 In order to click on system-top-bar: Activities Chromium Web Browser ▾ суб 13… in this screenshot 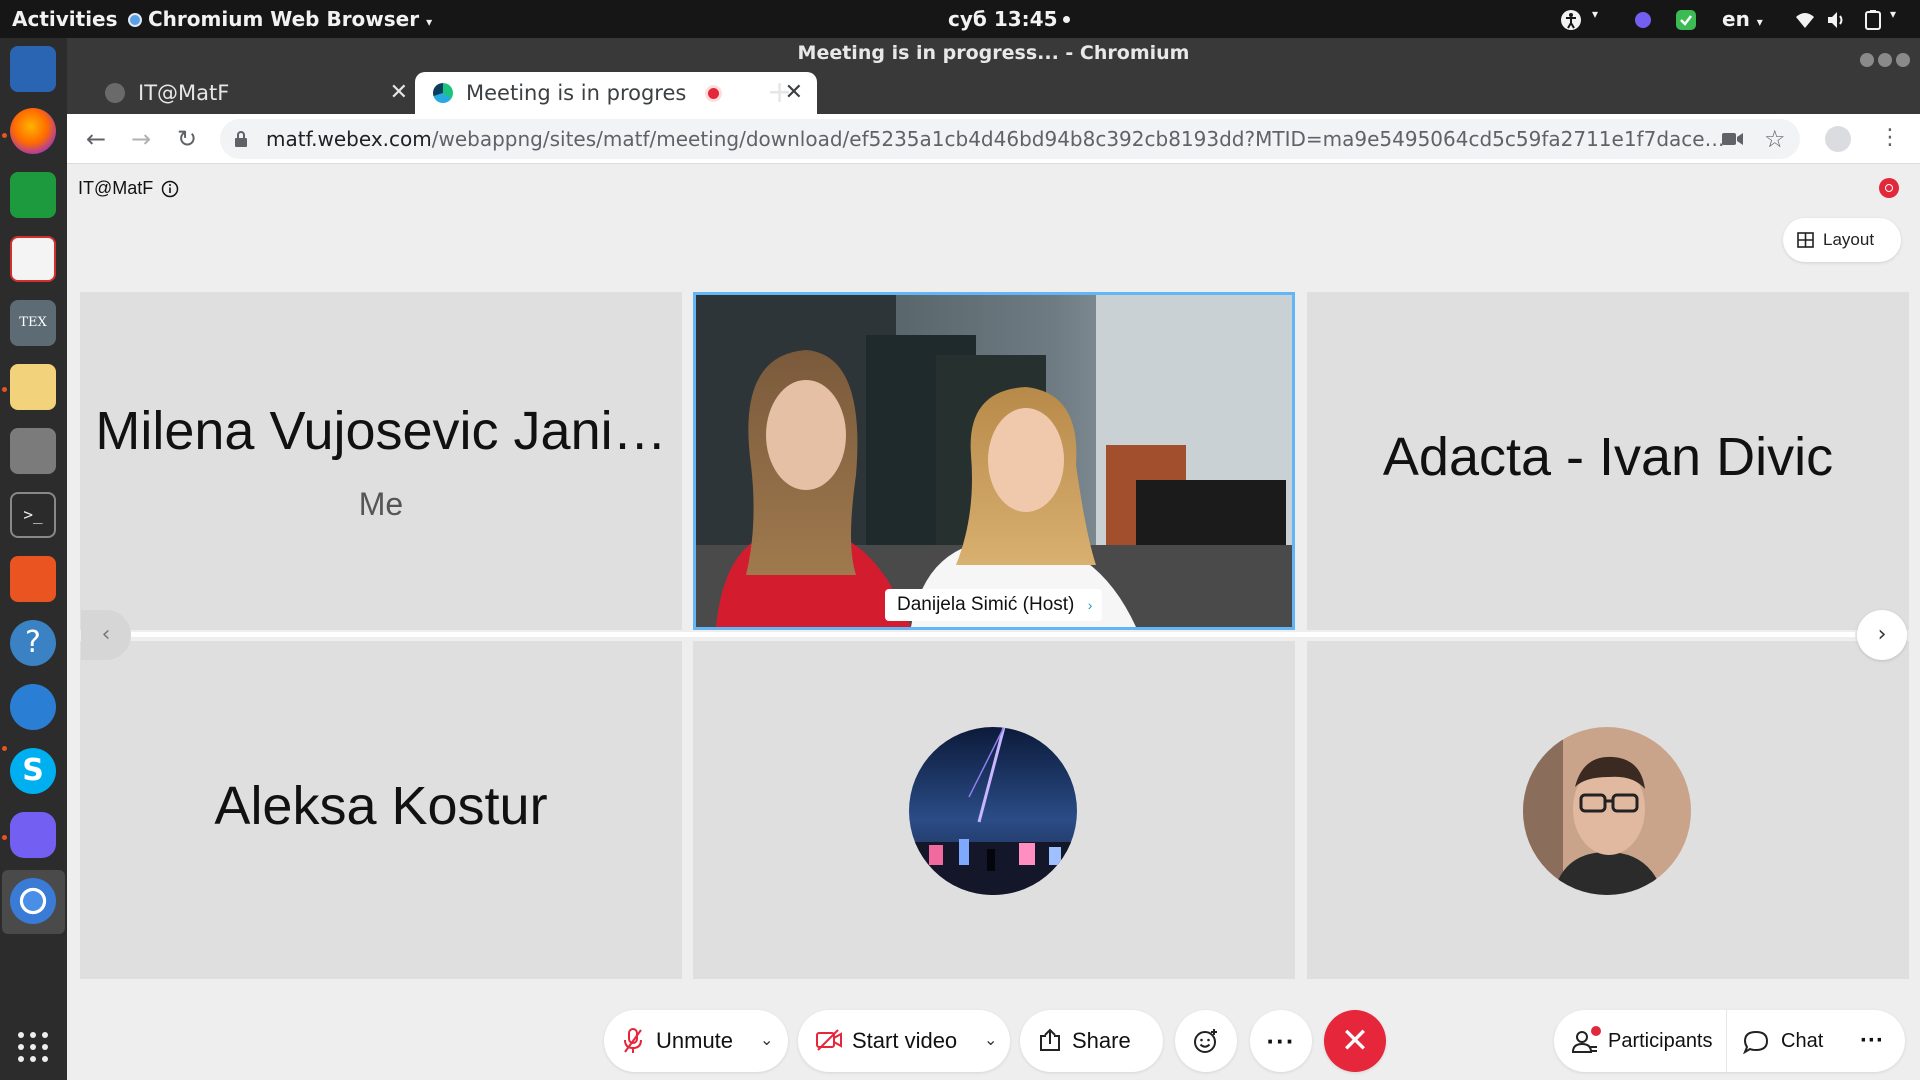, I will do `click(960, 19)`.